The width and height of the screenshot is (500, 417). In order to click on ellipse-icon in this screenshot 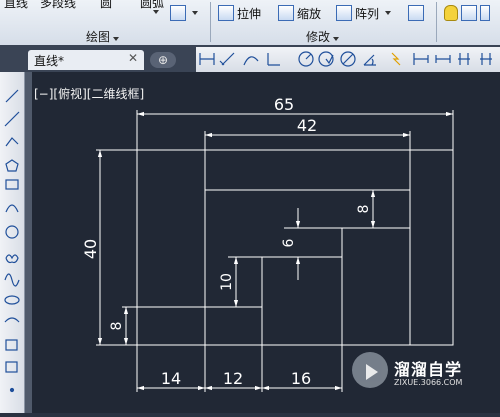, I will do `click(12, 300)`.